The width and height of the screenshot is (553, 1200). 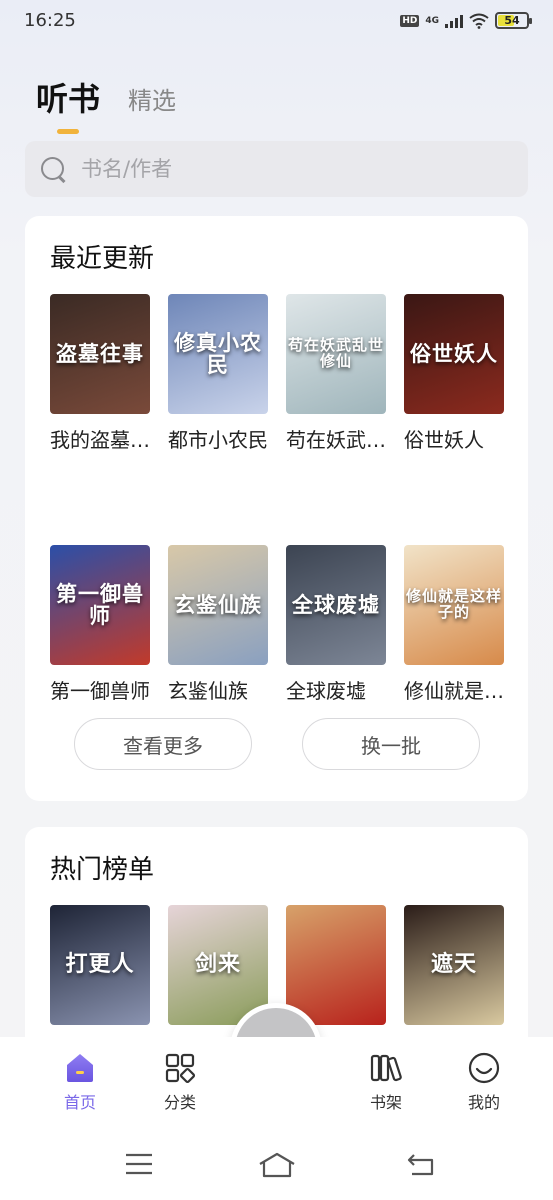 I want to click on tab-audiobook: 听书, so click(x=68, y=104).